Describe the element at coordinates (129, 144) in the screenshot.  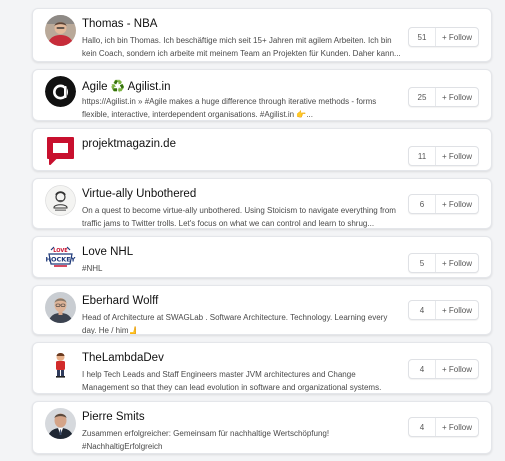
I see `account-name: projektmagazin.de` at that location.